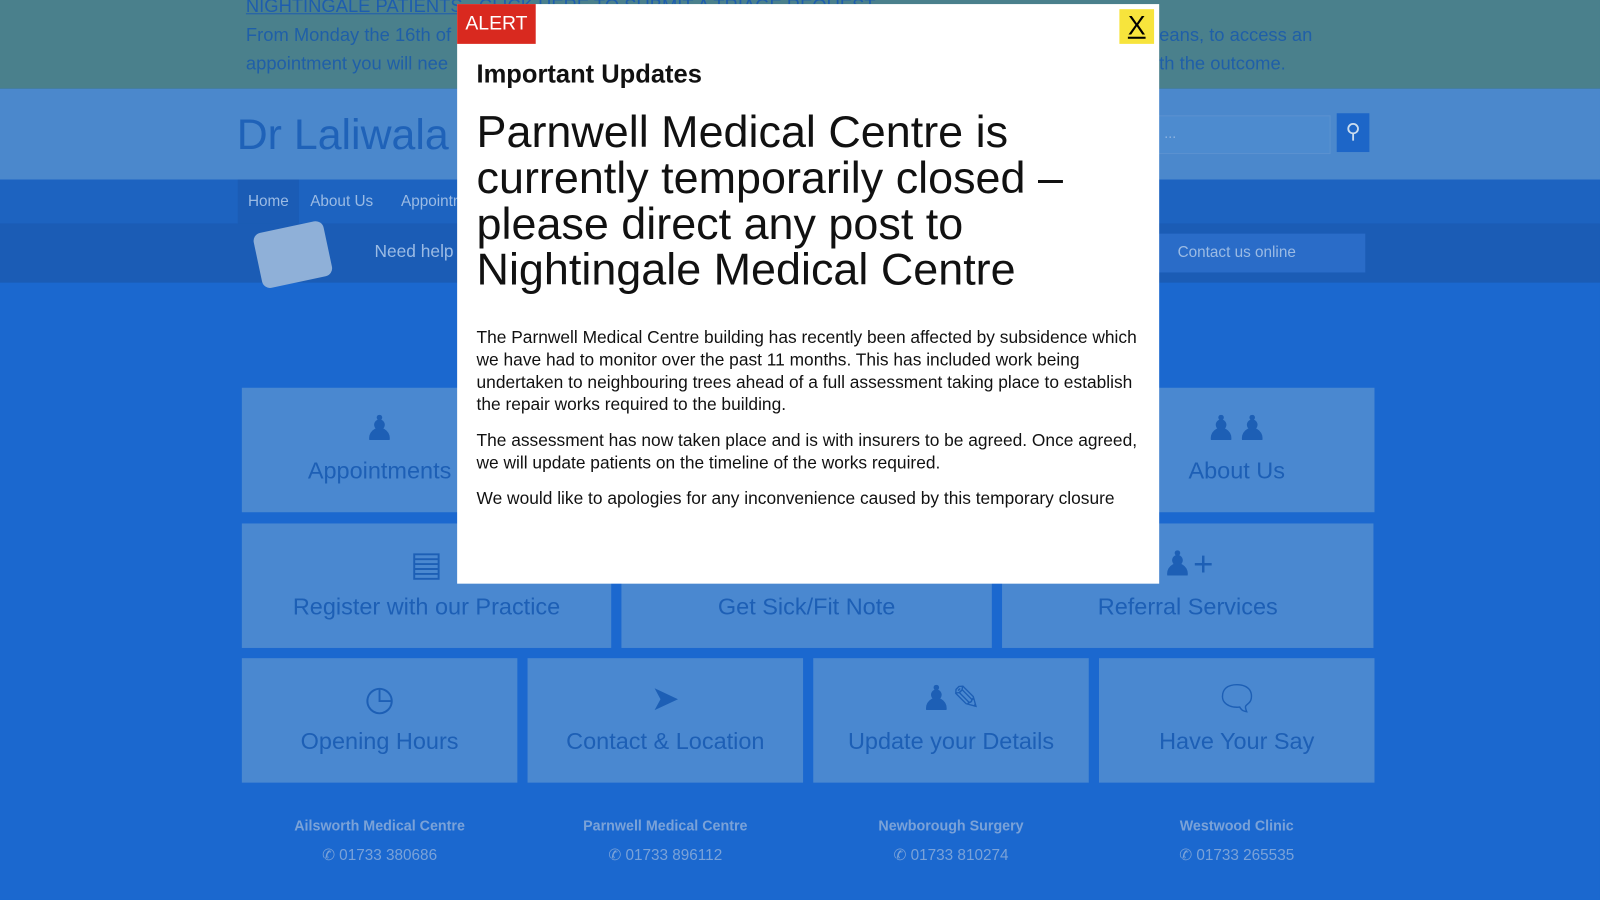 Image resolution: width=1600 pixels, height=900 pixels. Describe the element at coordinates (1236, 699) in the screenshot. I see `comments-icon: 🗨` at that location.